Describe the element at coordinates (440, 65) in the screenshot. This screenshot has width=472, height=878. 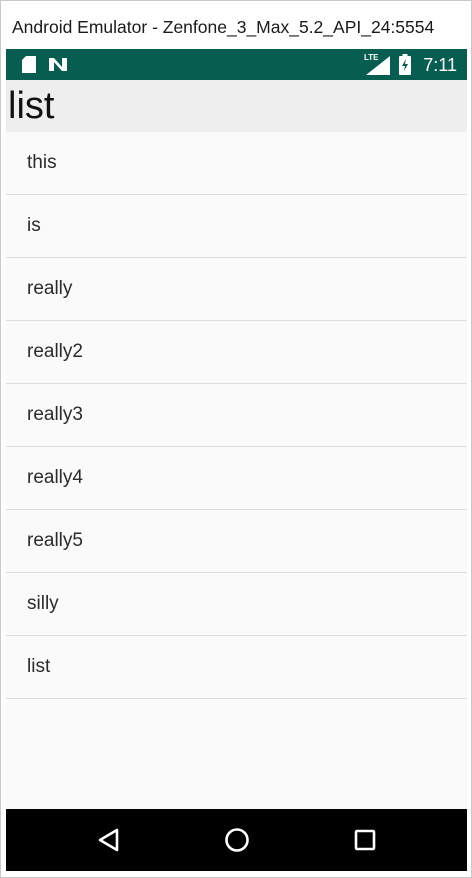
I see `status-time: 7:11` at that location.